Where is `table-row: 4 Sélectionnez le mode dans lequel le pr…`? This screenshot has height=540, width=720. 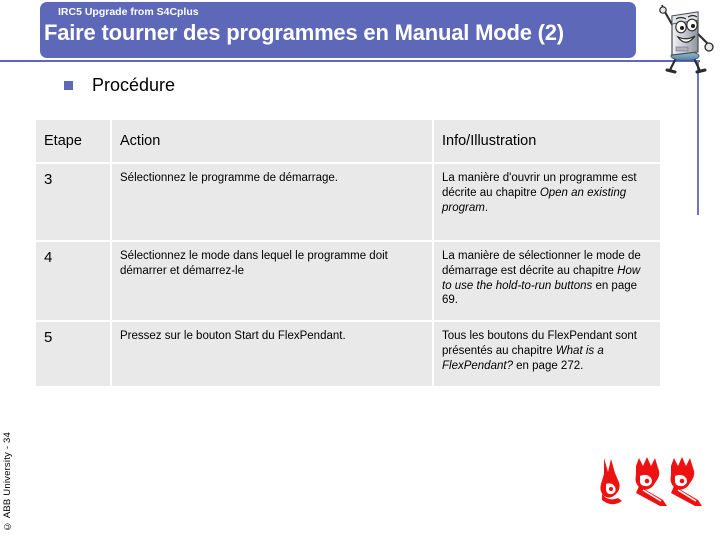 table-row: 4 Sélectionnez le mode dans lequel le pr… is located at coordinates (348, 281).